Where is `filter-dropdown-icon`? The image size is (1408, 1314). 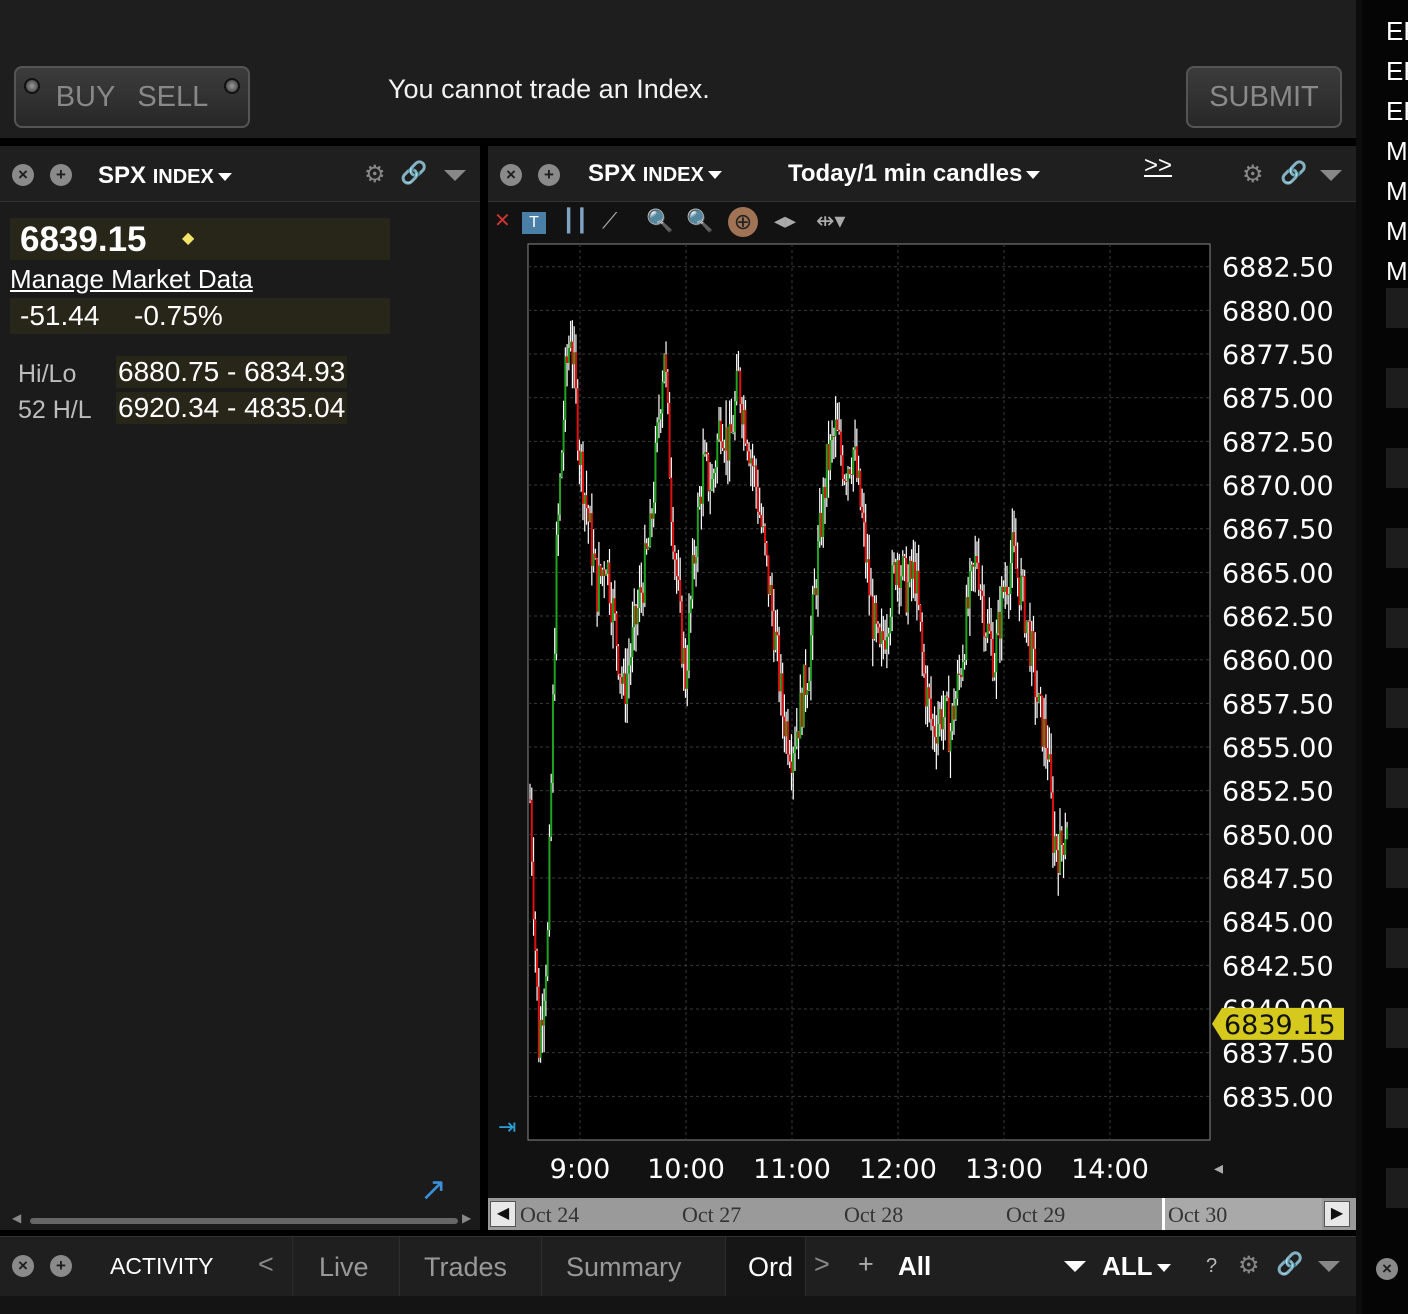
filter-dropdown-icon is located at coordinates (1075, 1266).